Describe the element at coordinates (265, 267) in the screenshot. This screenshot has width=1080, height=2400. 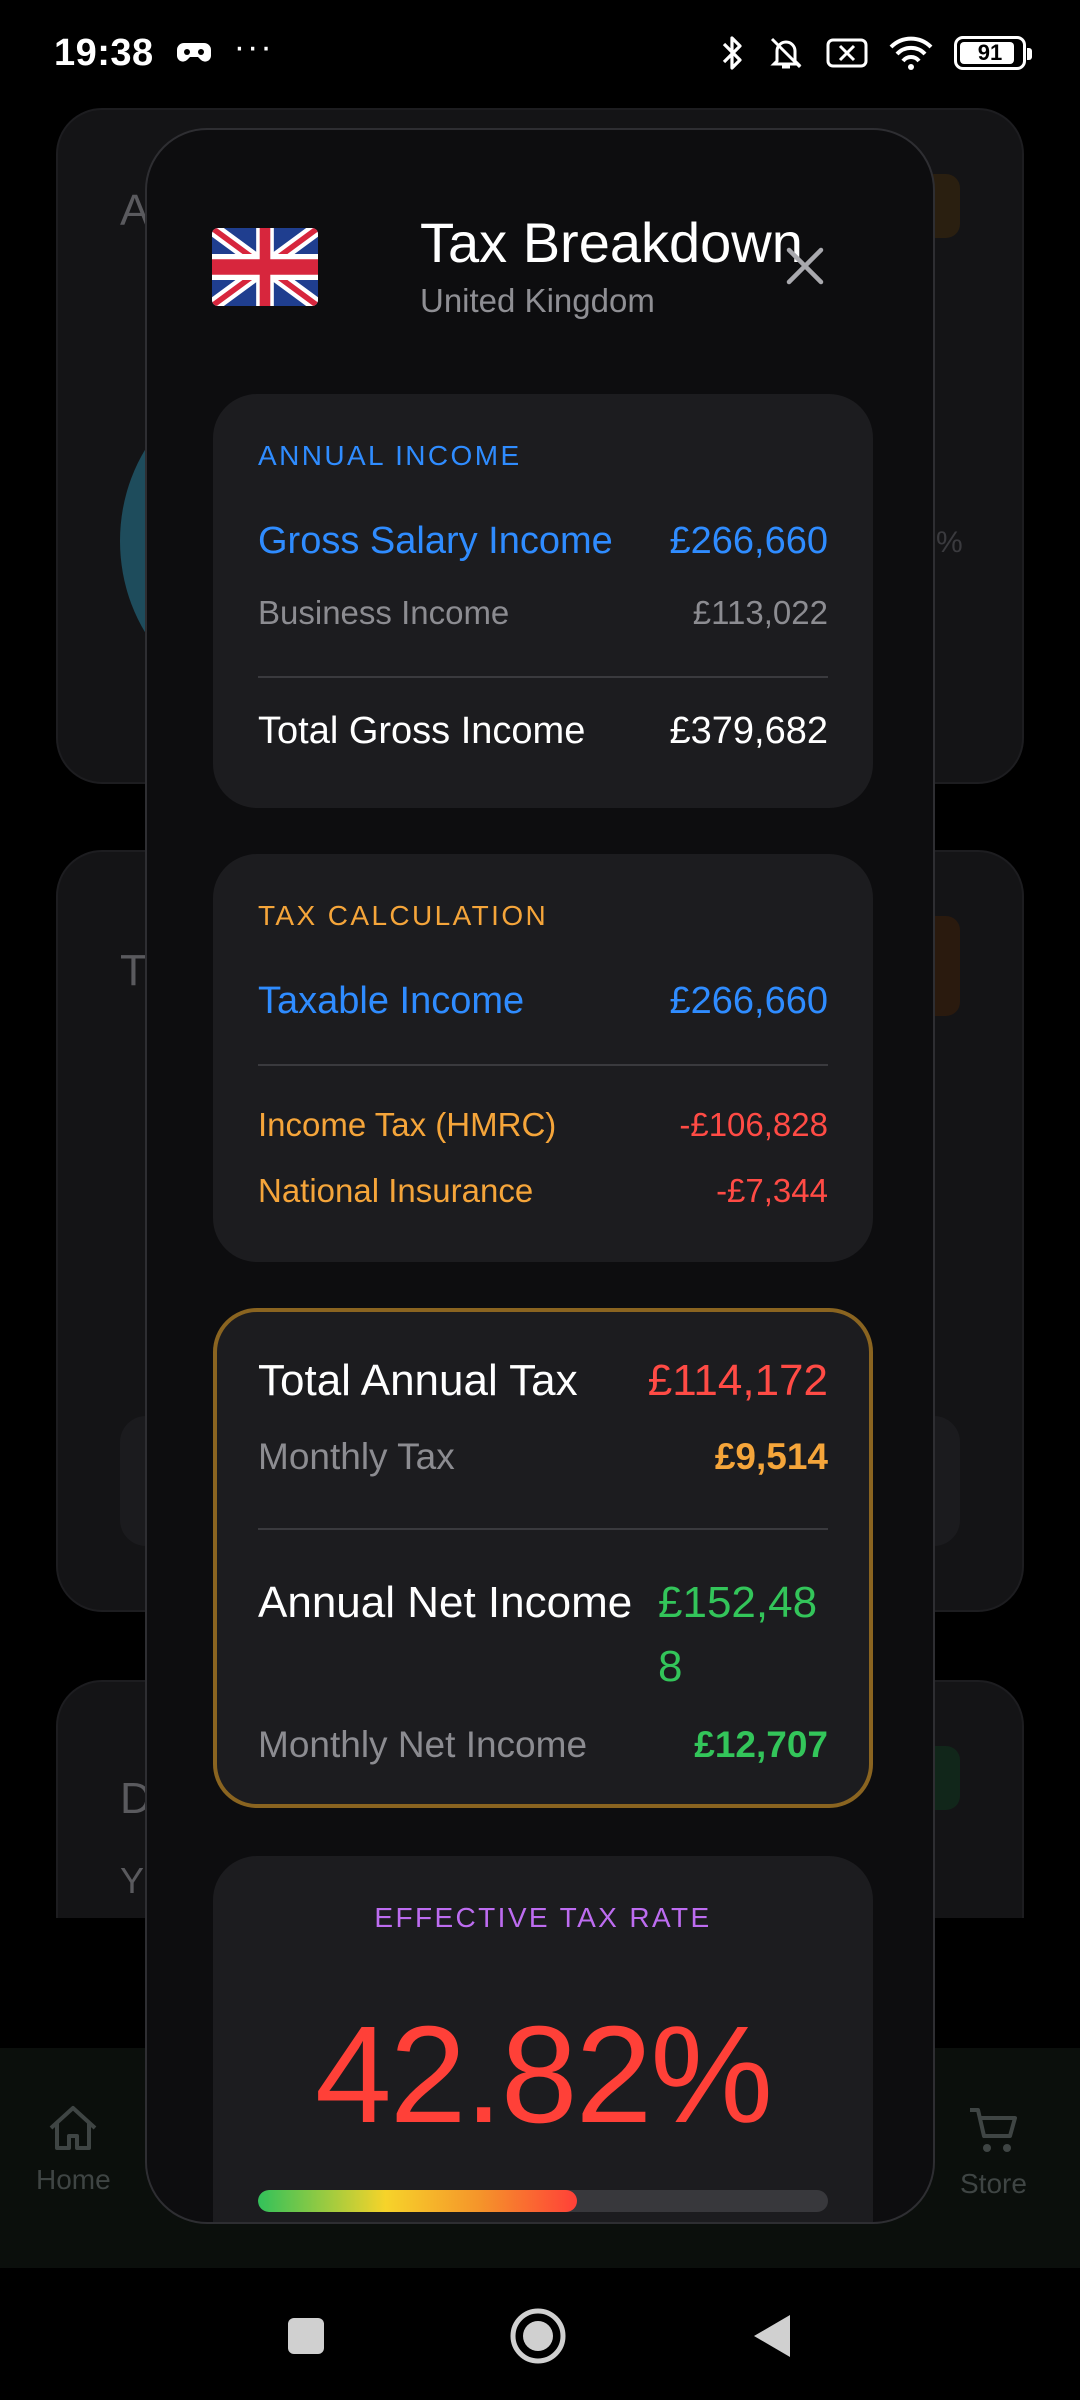
I see `uk-flag-icon` at that location.